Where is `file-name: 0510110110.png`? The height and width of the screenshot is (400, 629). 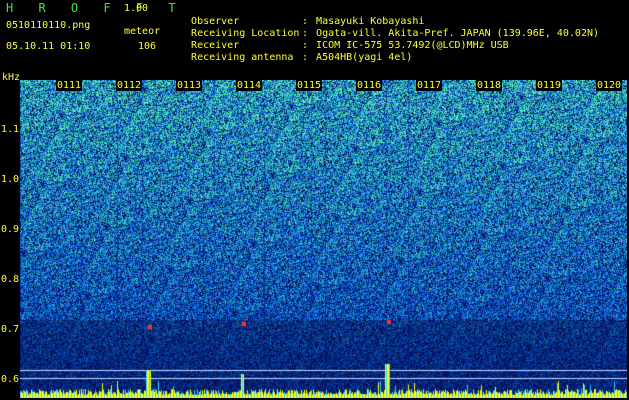 file-name: 0510110110.png is located at coordinates (48, 25).